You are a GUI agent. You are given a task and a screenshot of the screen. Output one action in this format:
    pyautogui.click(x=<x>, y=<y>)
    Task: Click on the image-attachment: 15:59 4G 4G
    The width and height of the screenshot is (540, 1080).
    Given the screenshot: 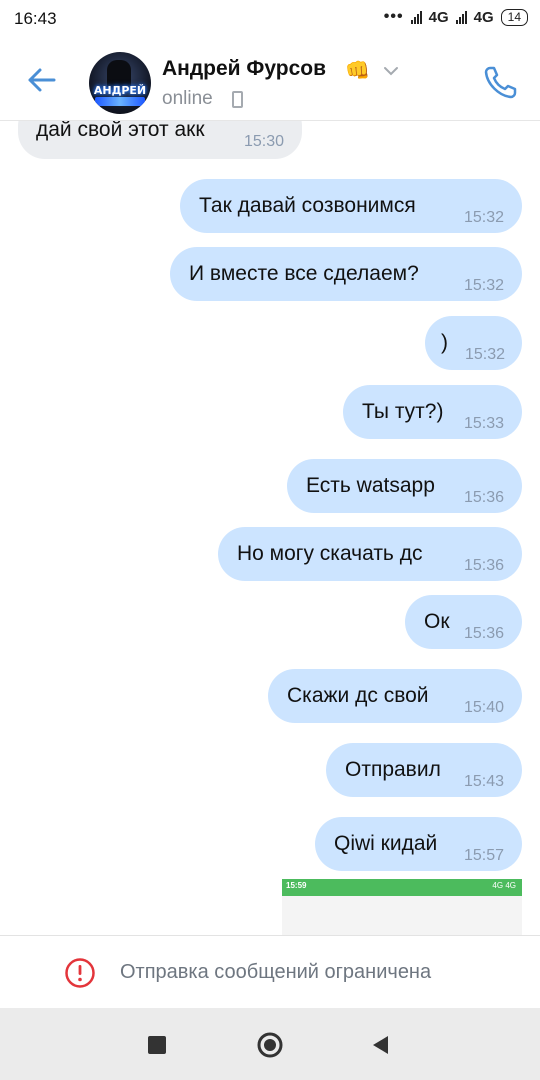 What is the action you would take?
    pyautogui.click(x=402, y=907)
    